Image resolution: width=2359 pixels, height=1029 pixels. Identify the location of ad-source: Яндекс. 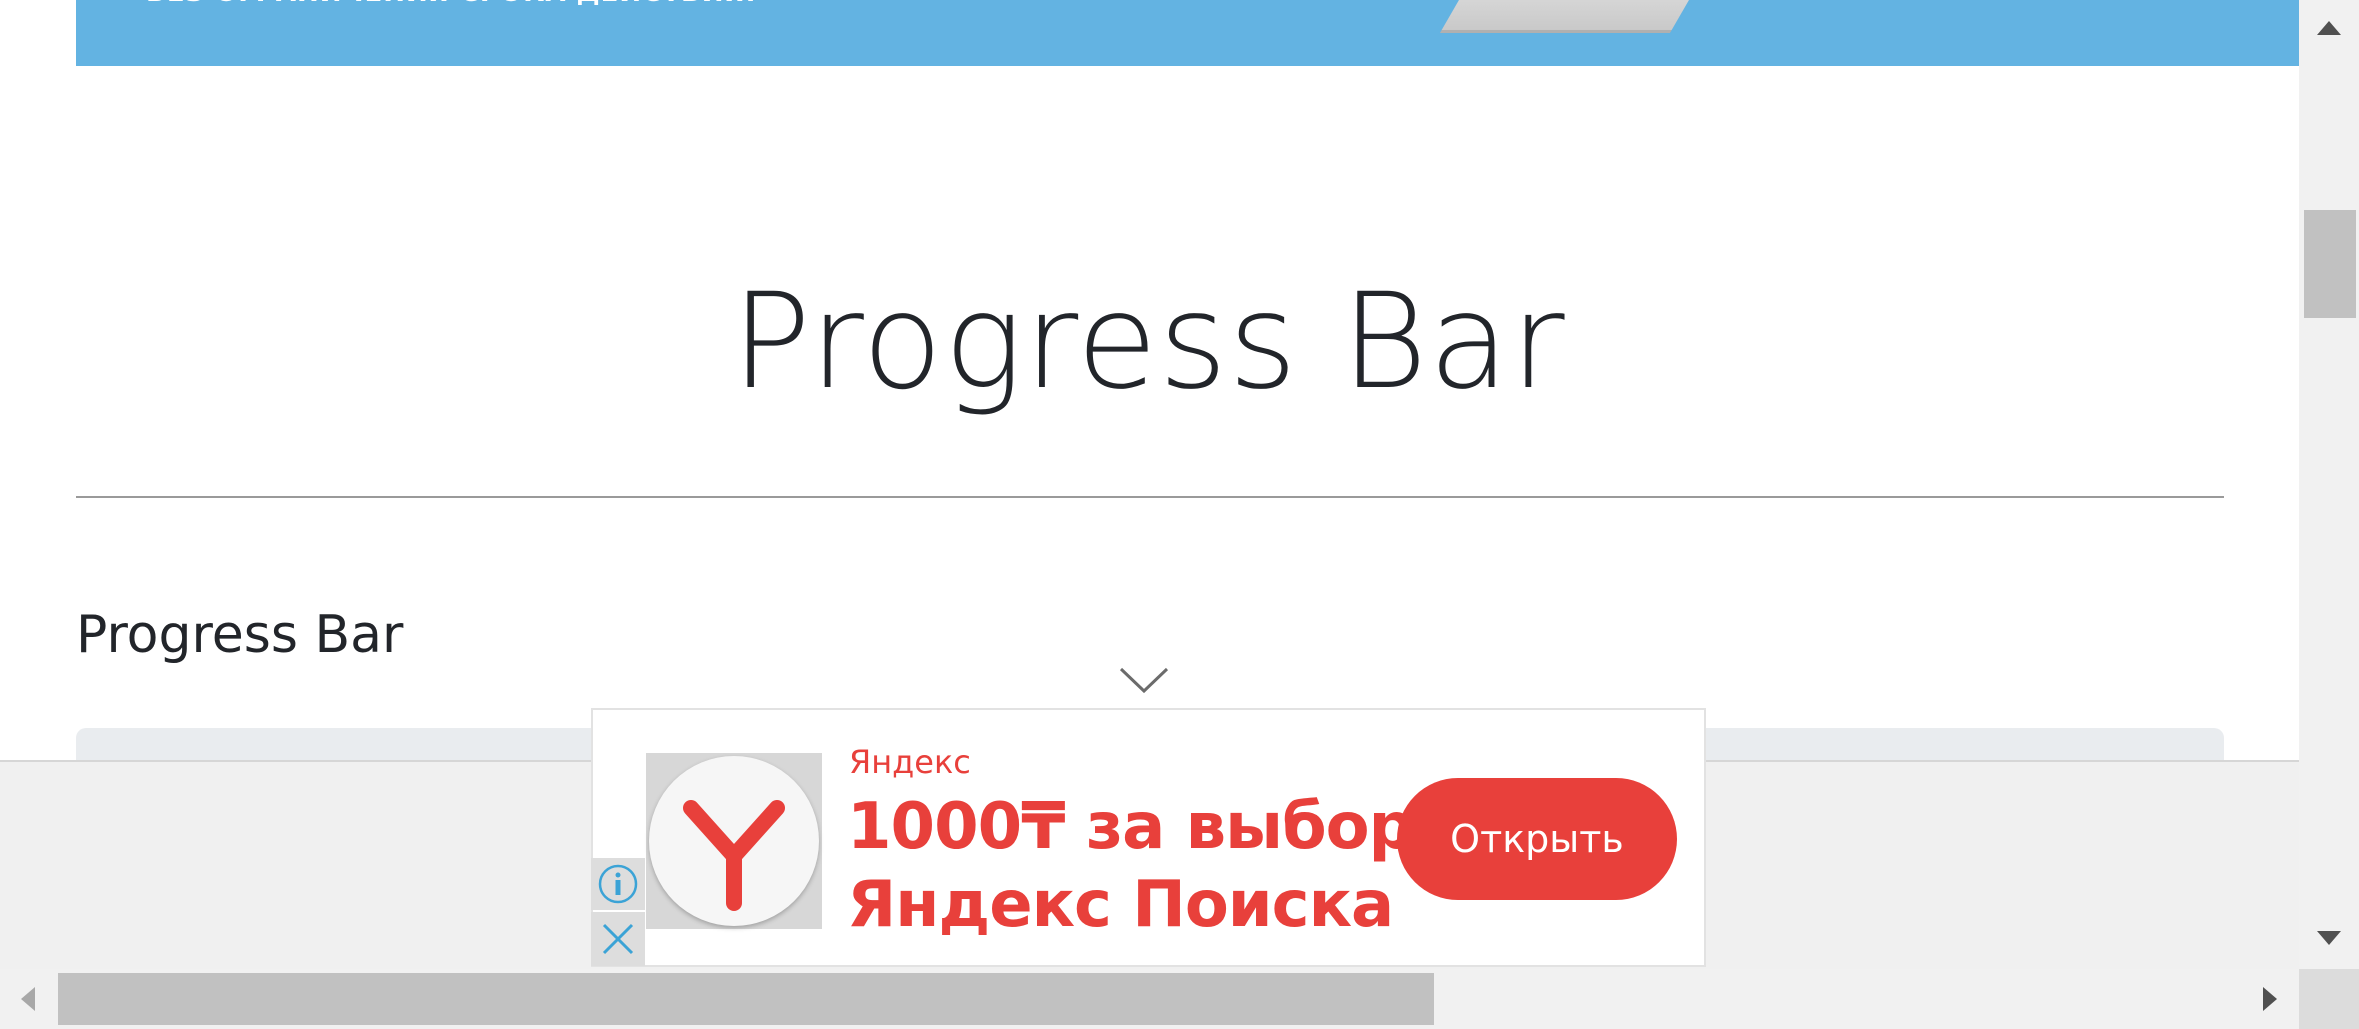
(910, 762).